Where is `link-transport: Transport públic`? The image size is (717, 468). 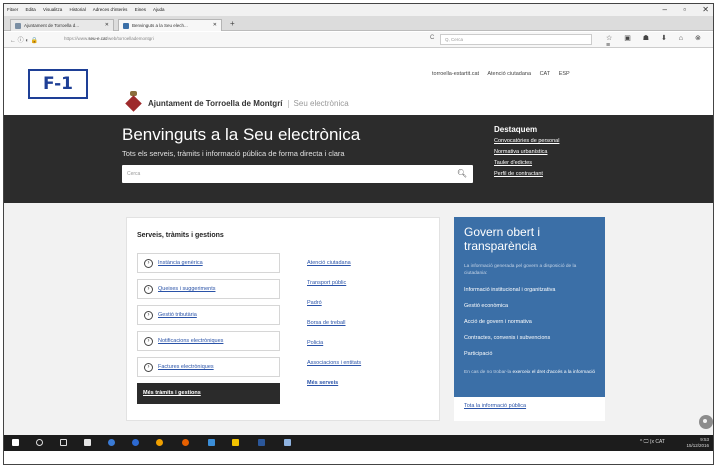
link-transport: Transport públic is located at coordinates (334, 283).